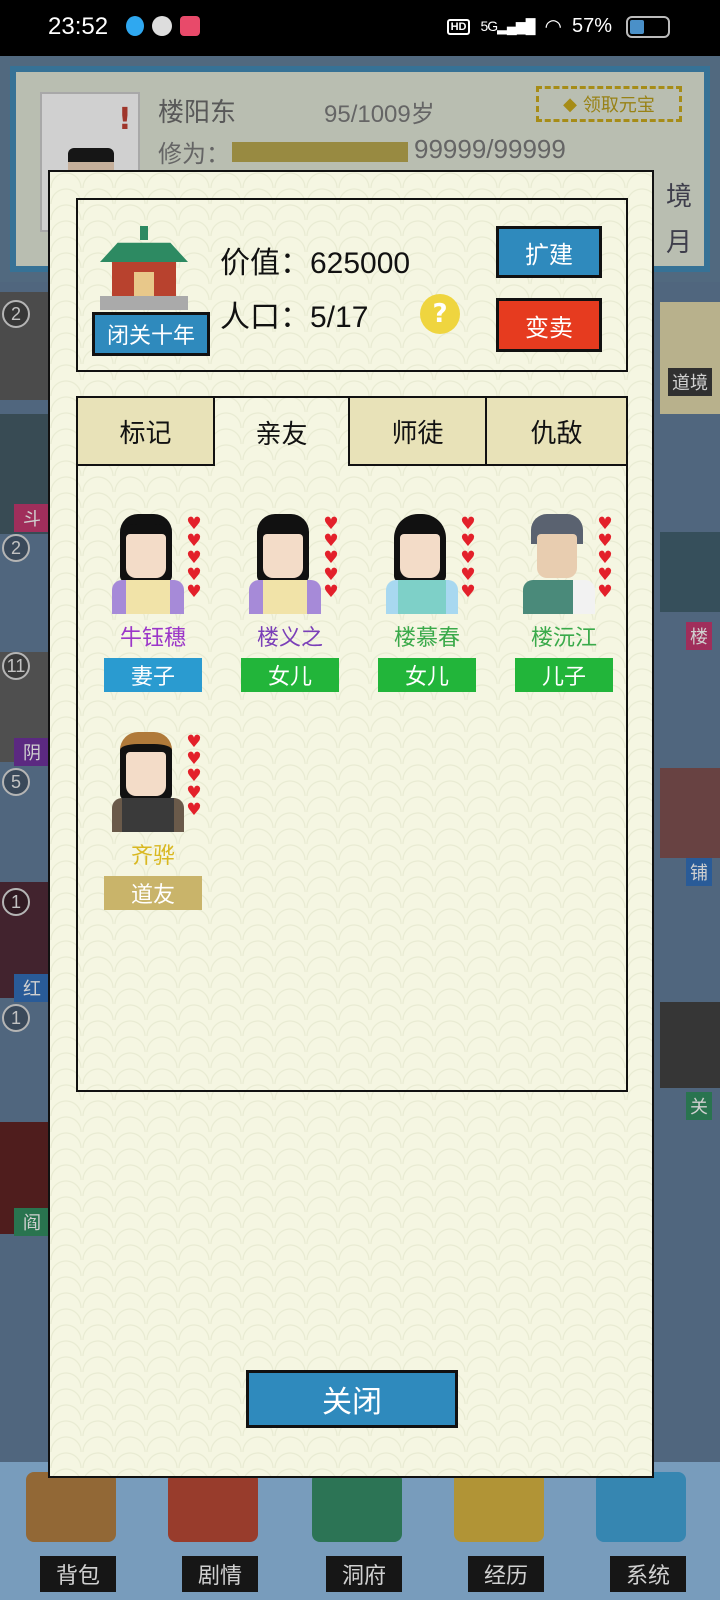  I want to click on member-relation: 儿子, so click(564, 675).